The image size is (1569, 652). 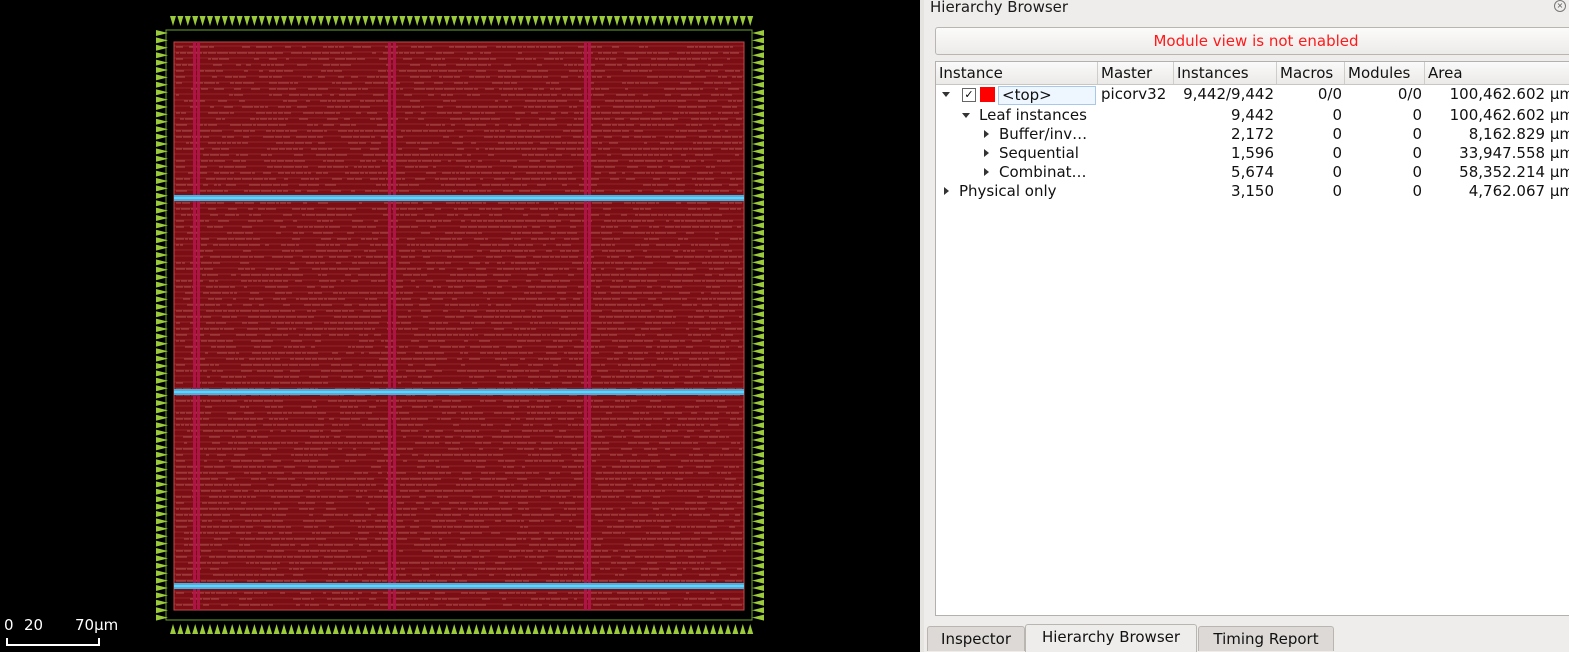 What do you see at coordinates (969, 95) in the screenshot?
I see `visibility-checkbox: ✓` at bounding box center [969, 95].